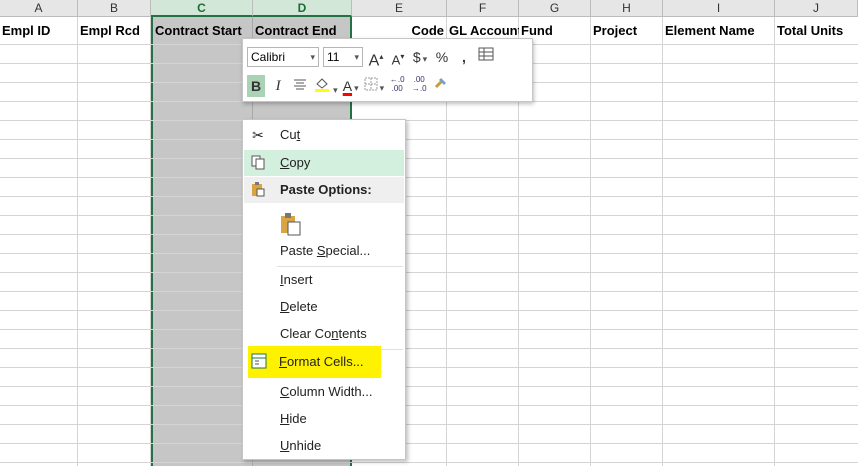 The height and width of the screenshot is (466, 858). Describe the element at coordinates (114, 241) in the screenshot. I see `column-b` at that location.